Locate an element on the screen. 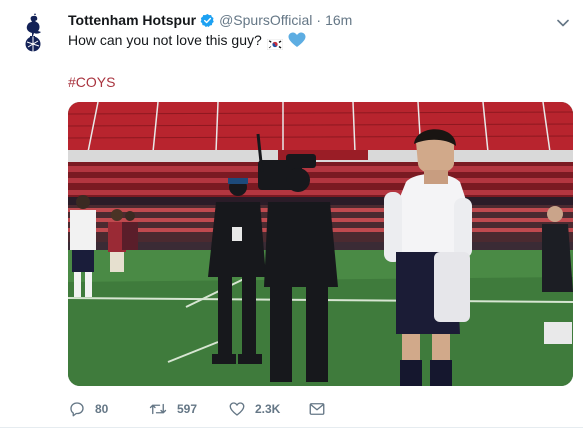  author-handle: @SpursOfficial is located at coordinates (265, 20).